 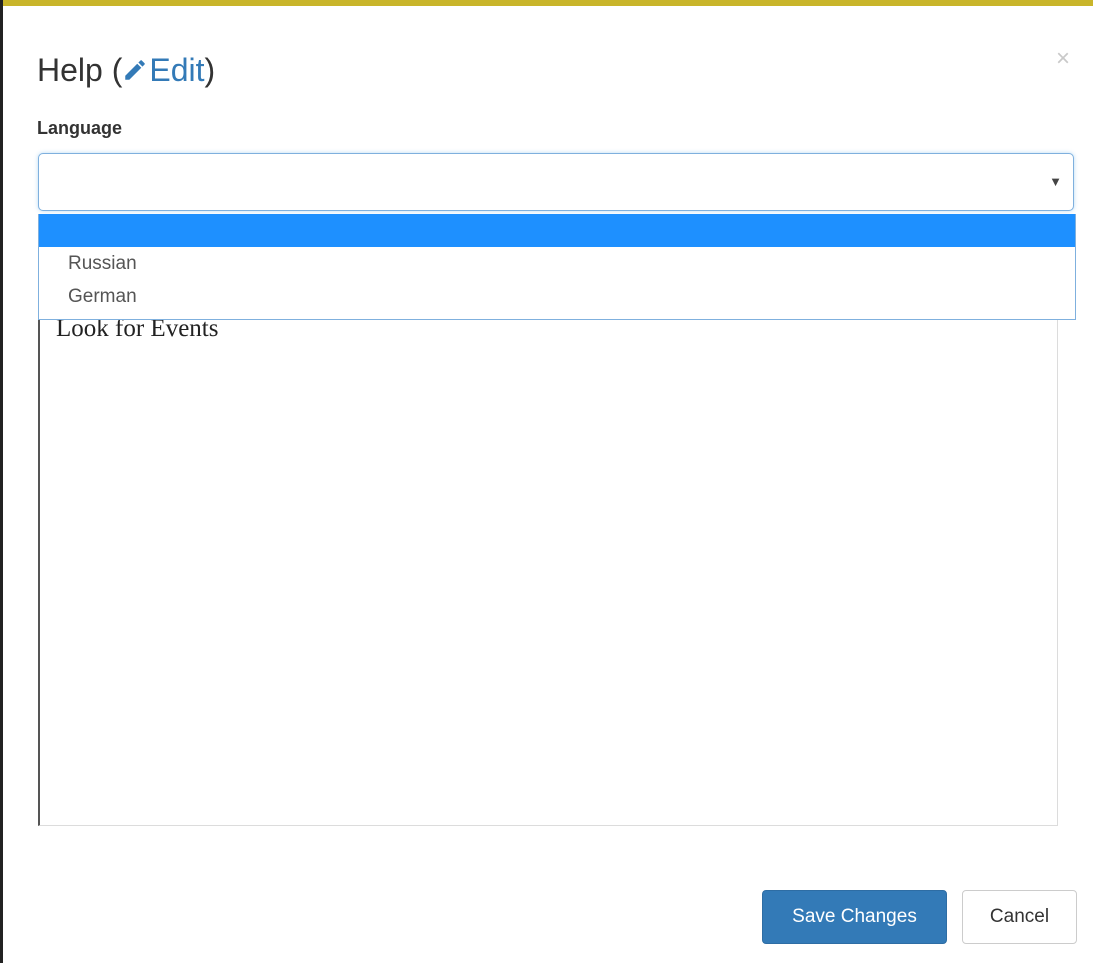 I want to click on language-dropdown-list: Russian German, so click(x=557, y=267).